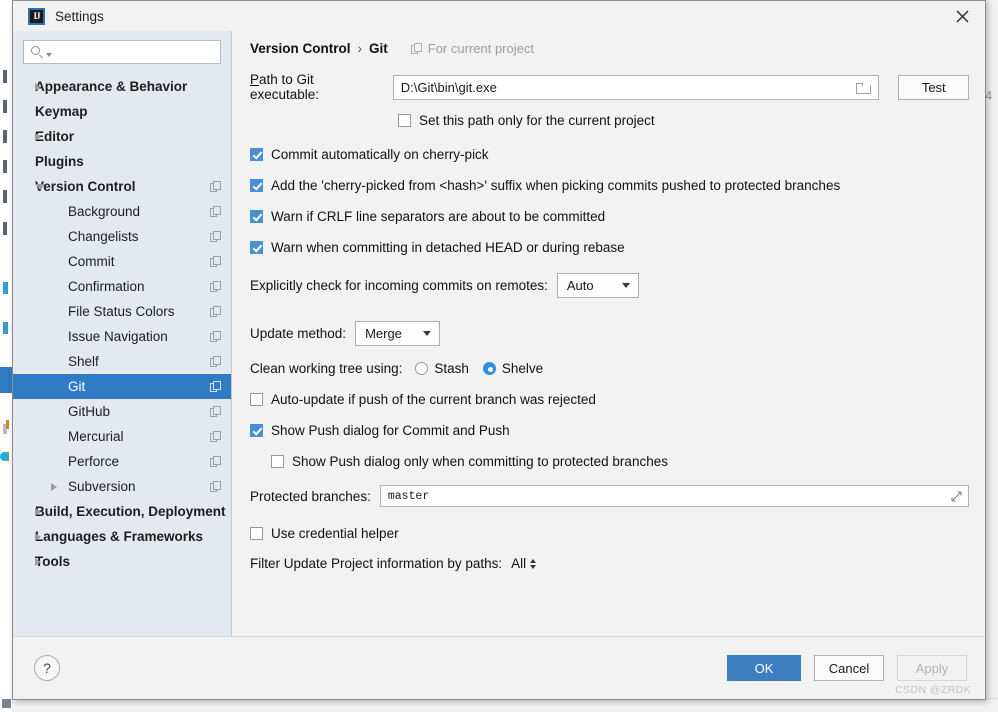 Image resolution: width=998 pixels, height=712 pixels. Describe the element at coordinates (764, 668) in the screenshot. I see `ok-button: OK` at that location.